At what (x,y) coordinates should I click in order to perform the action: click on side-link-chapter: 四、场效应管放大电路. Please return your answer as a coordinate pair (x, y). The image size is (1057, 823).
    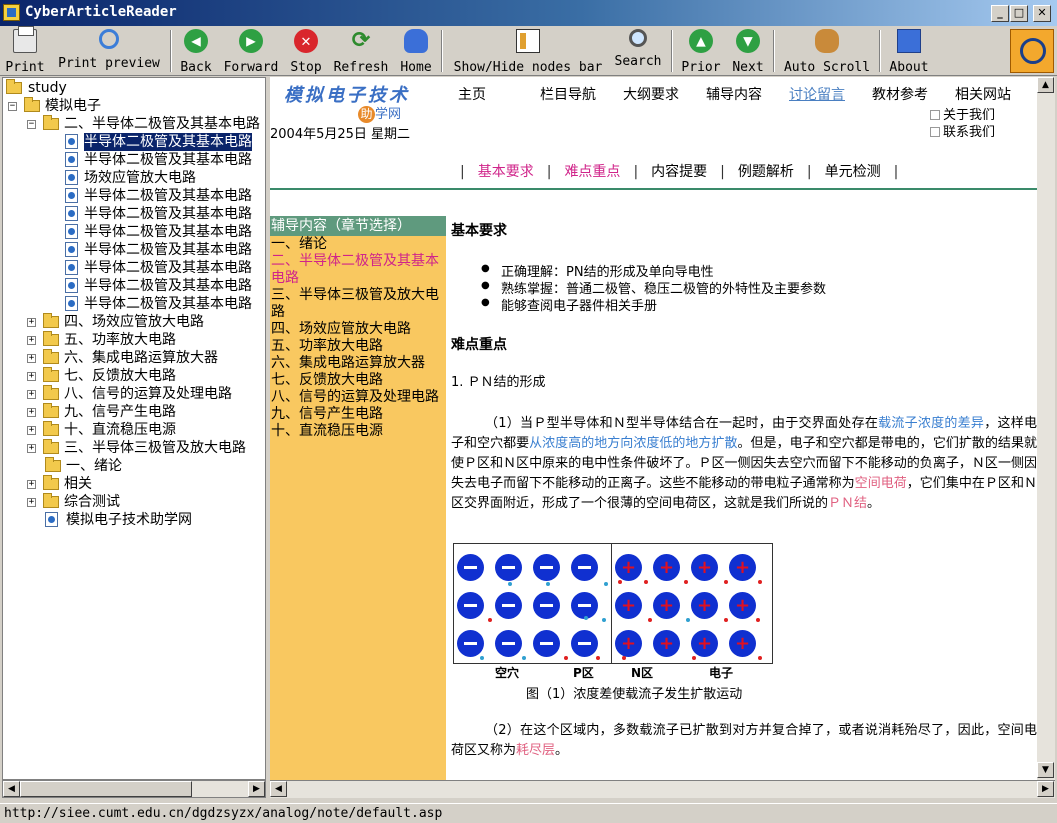
    Looking at the image, I should click on (358, 329).